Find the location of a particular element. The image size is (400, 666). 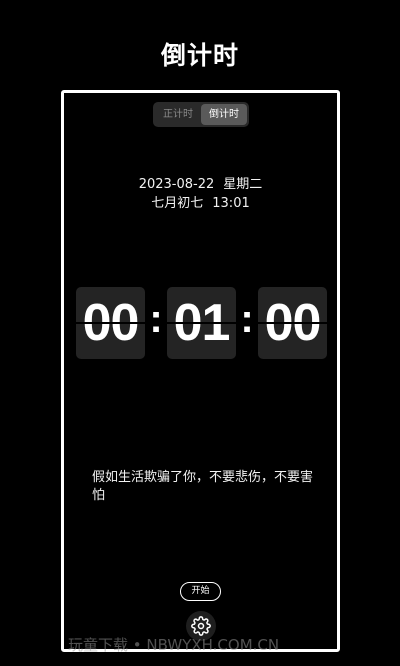

minutes-card: 01 is located at coordinates (201, 323).